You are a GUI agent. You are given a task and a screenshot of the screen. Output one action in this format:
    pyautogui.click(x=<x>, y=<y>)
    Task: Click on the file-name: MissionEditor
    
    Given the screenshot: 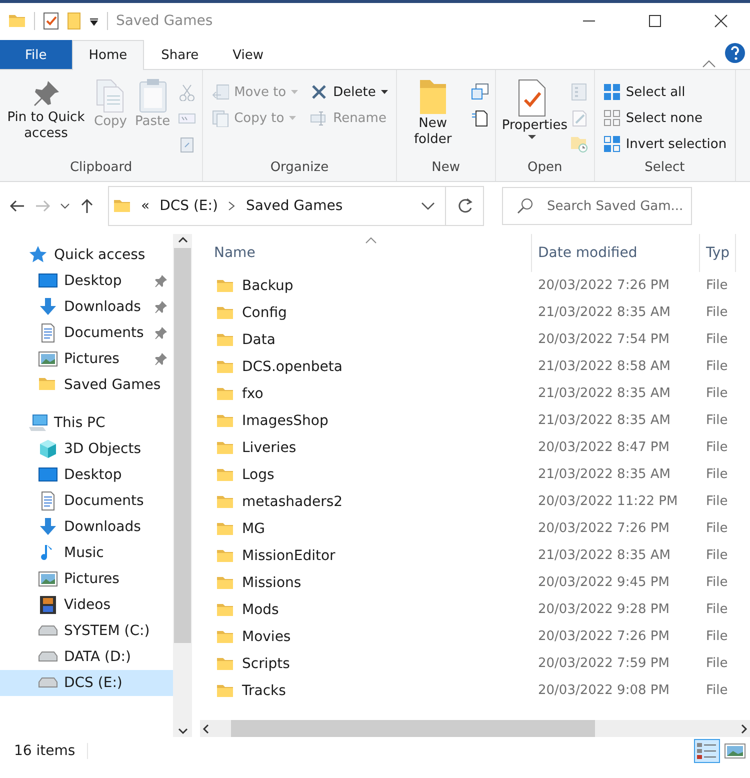 What is the action you would take?
    pyautogui.click(x=289, y=556)
    